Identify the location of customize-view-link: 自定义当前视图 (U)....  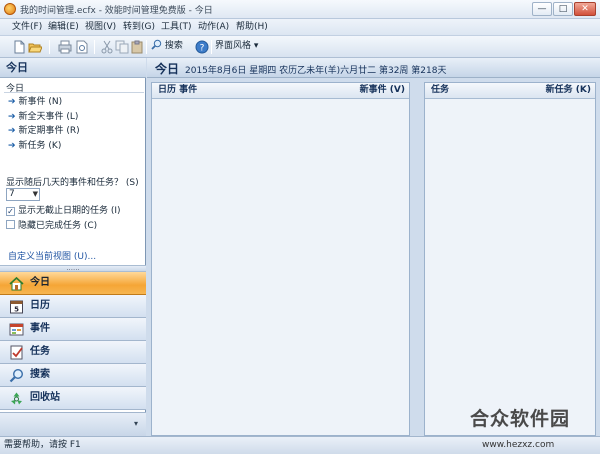
(52, 255).